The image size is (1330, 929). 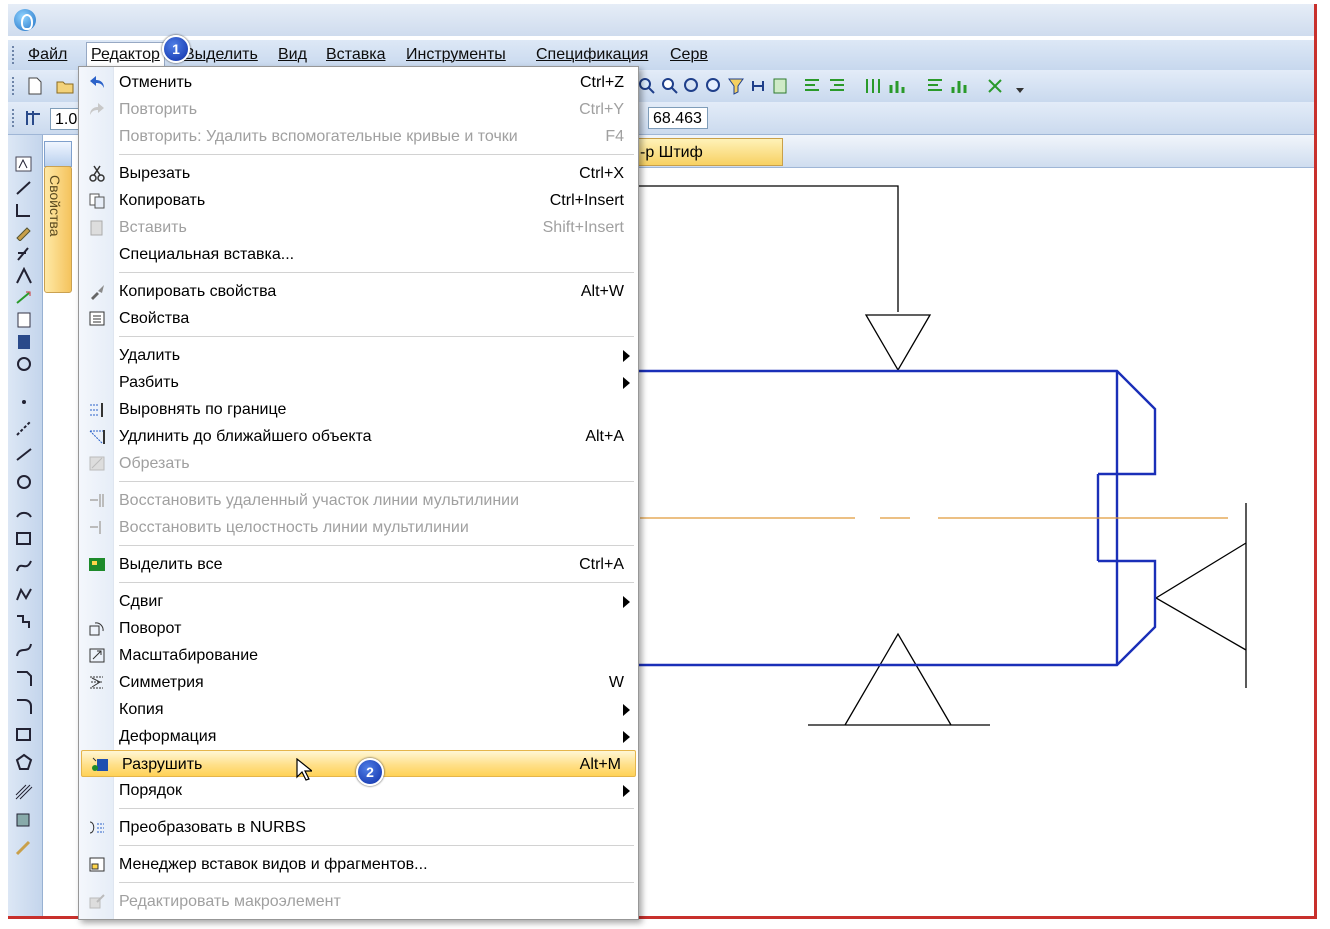 What do you see at coordinates (35, 86) in the screenshot?
I see `new-document-icon` at bounding box center [35, 86].